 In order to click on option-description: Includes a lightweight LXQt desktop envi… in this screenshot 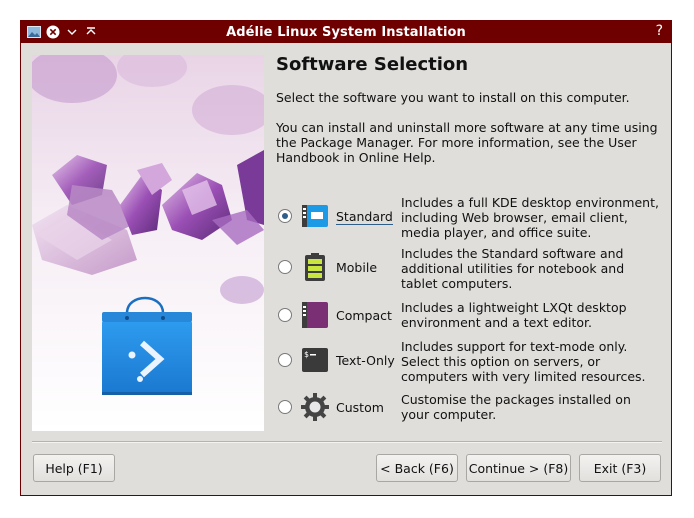, I will do `click(514, 315)`.